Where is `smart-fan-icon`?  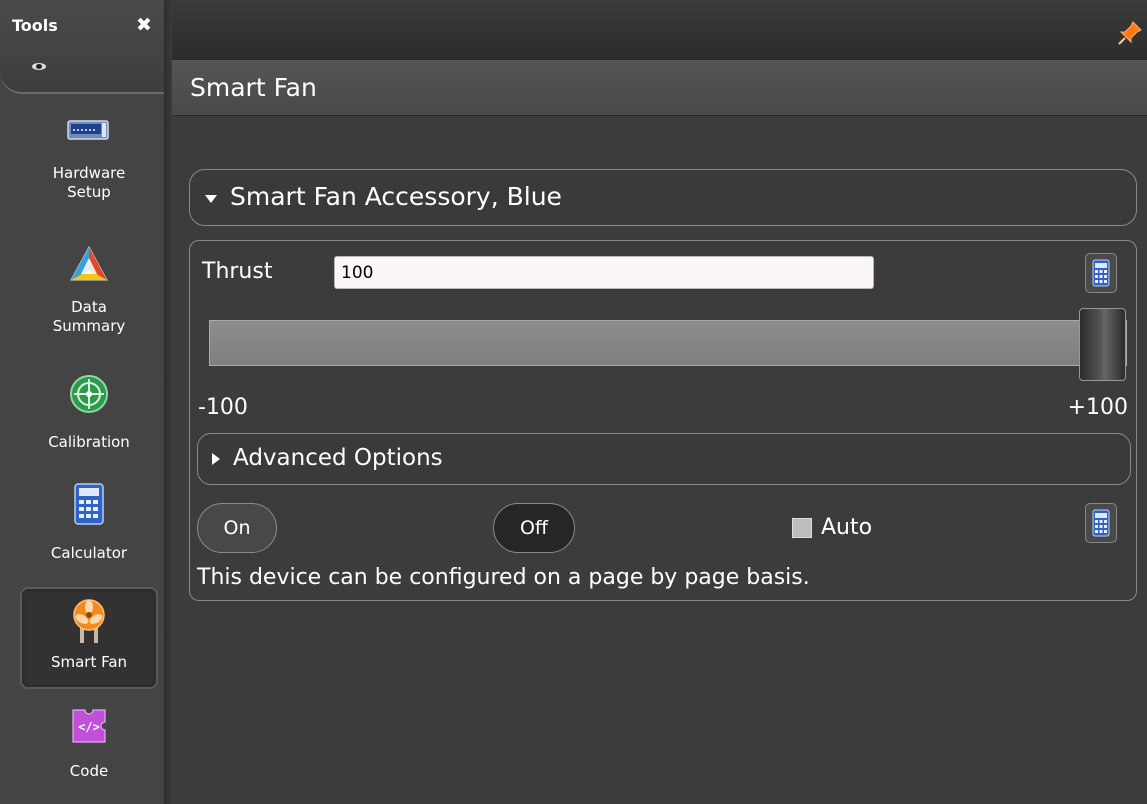 smart-fan-icon is located at coordinates (89, 621).